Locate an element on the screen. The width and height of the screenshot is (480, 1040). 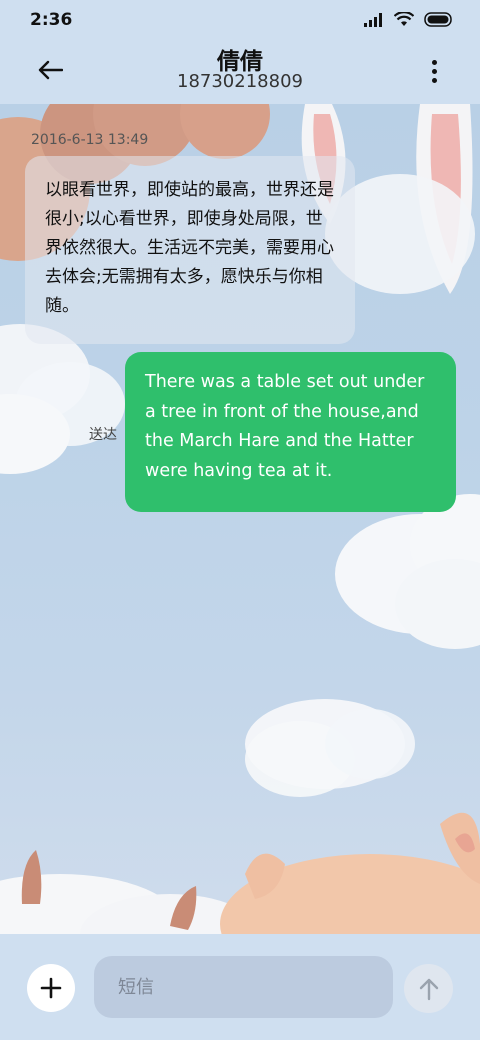
more-options-button is located at coordinates (434, 71).